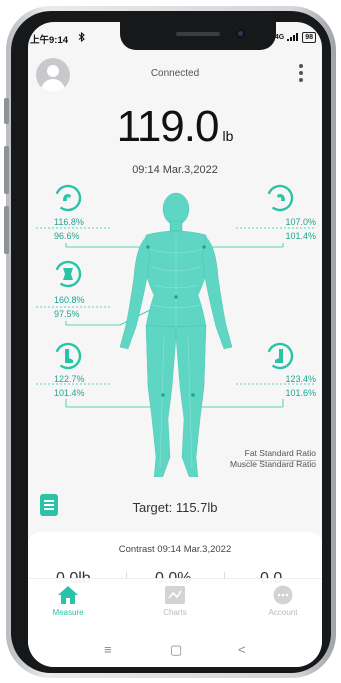 Image resolution: width=341 pixels, height=683 pixels. Describe the element at coordinates (175, 549) in the screenshot. I see `contrast-title: Contrast 09:14 Mar.3,2022` at that location.